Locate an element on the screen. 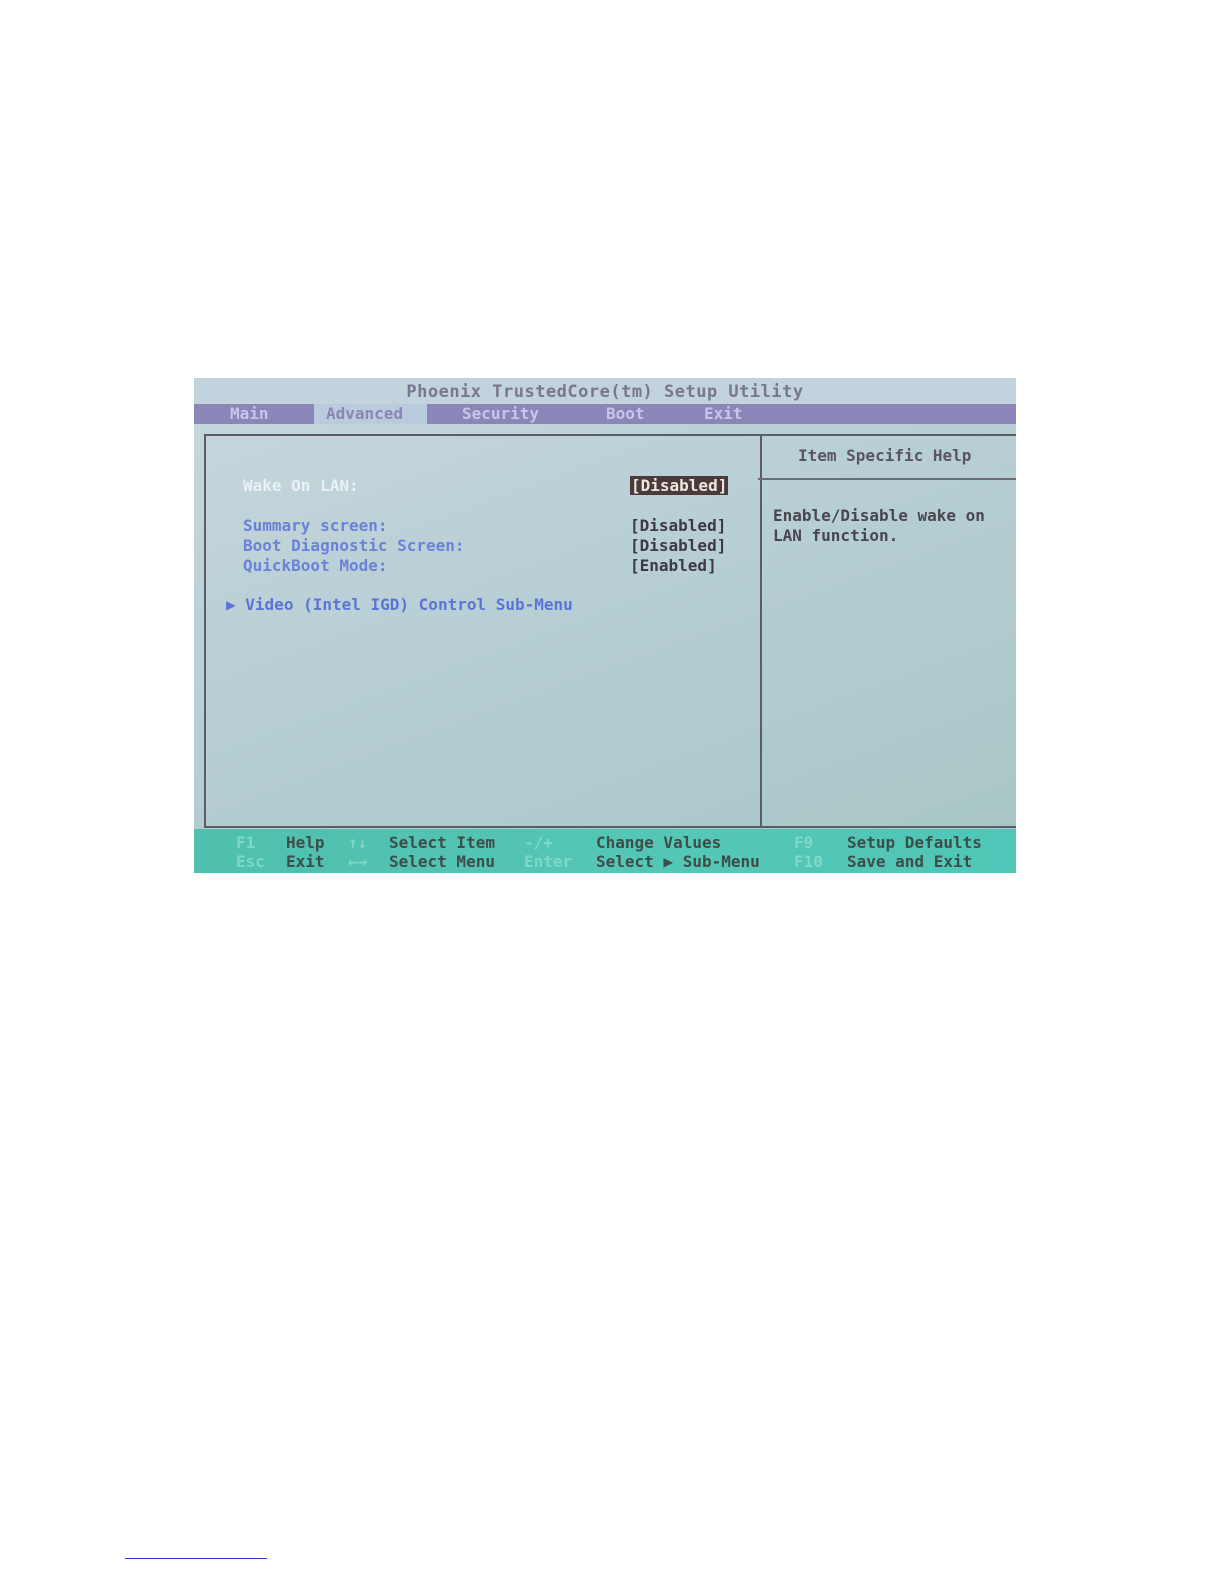  submenu-arrow-icon: ▶ is located at coordinates (231, 604).